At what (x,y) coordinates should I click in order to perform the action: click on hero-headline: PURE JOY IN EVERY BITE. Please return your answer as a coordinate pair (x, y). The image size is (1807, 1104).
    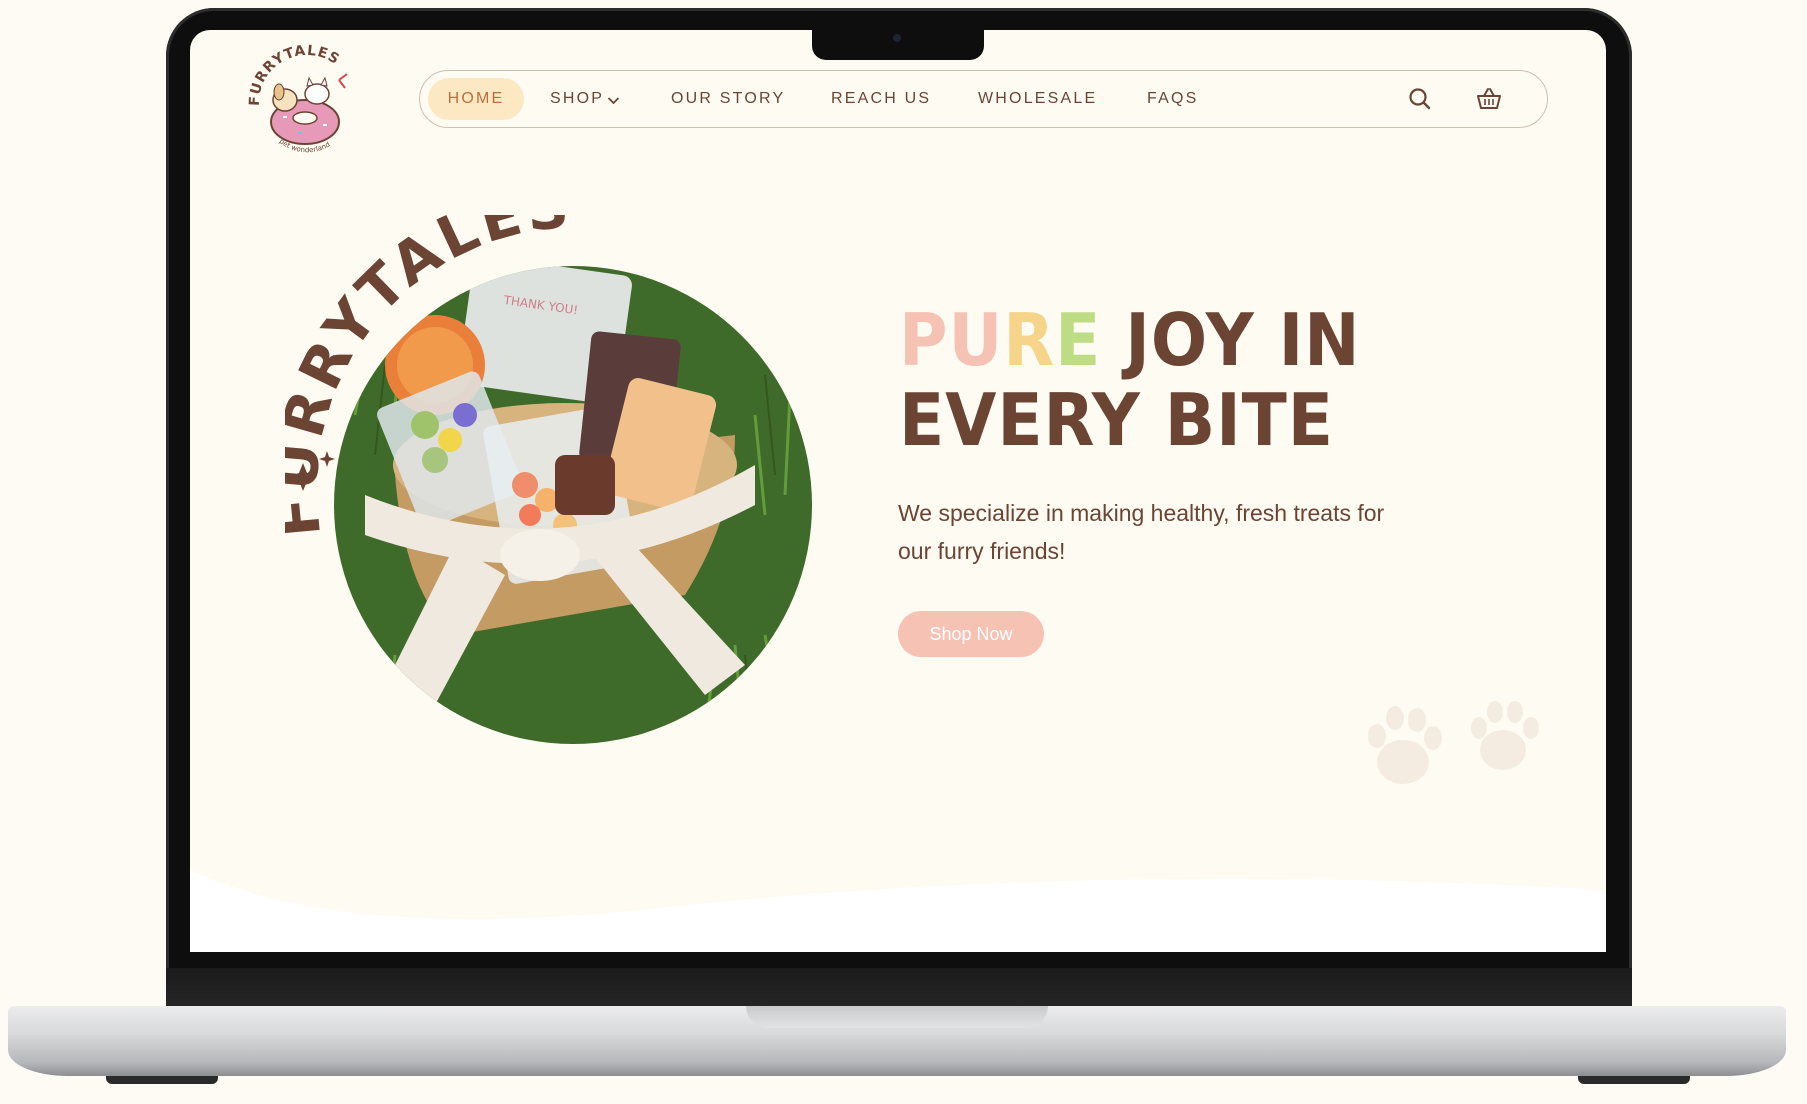
    Looking at the image, I should click on (1156, 380).